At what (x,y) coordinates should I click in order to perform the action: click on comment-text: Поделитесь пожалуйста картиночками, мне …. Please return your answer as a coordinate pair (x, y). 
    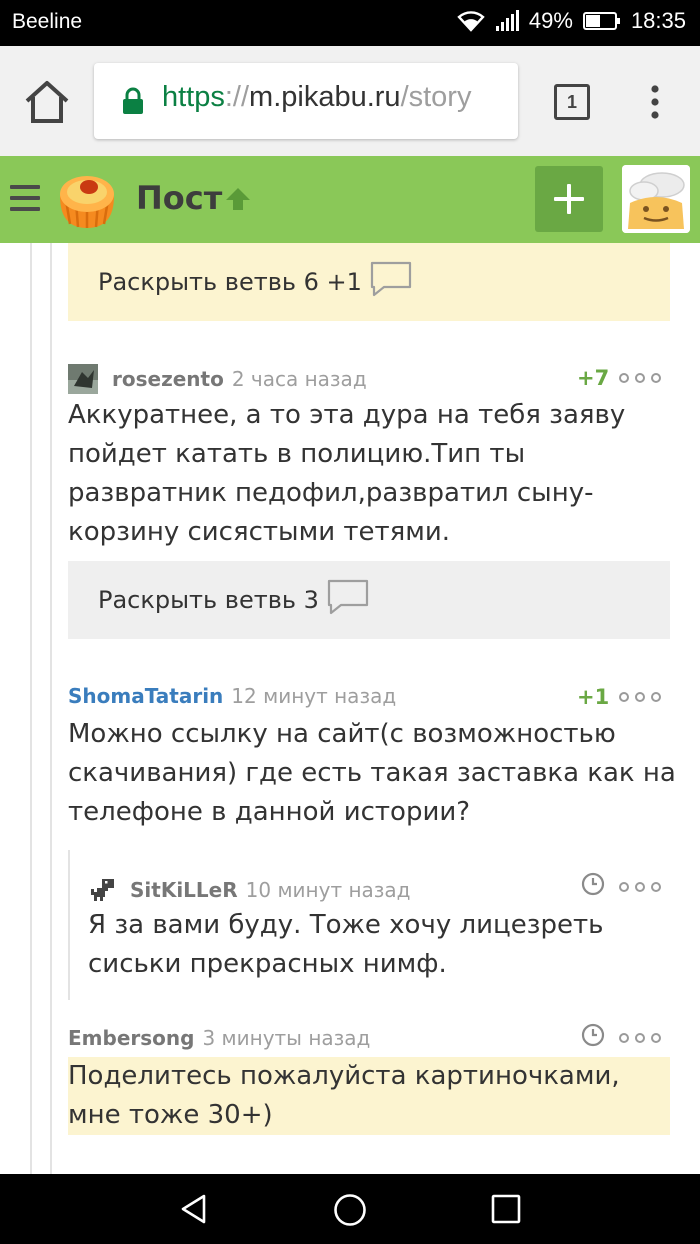
    Looking at the image, I should click on (369, 1096).